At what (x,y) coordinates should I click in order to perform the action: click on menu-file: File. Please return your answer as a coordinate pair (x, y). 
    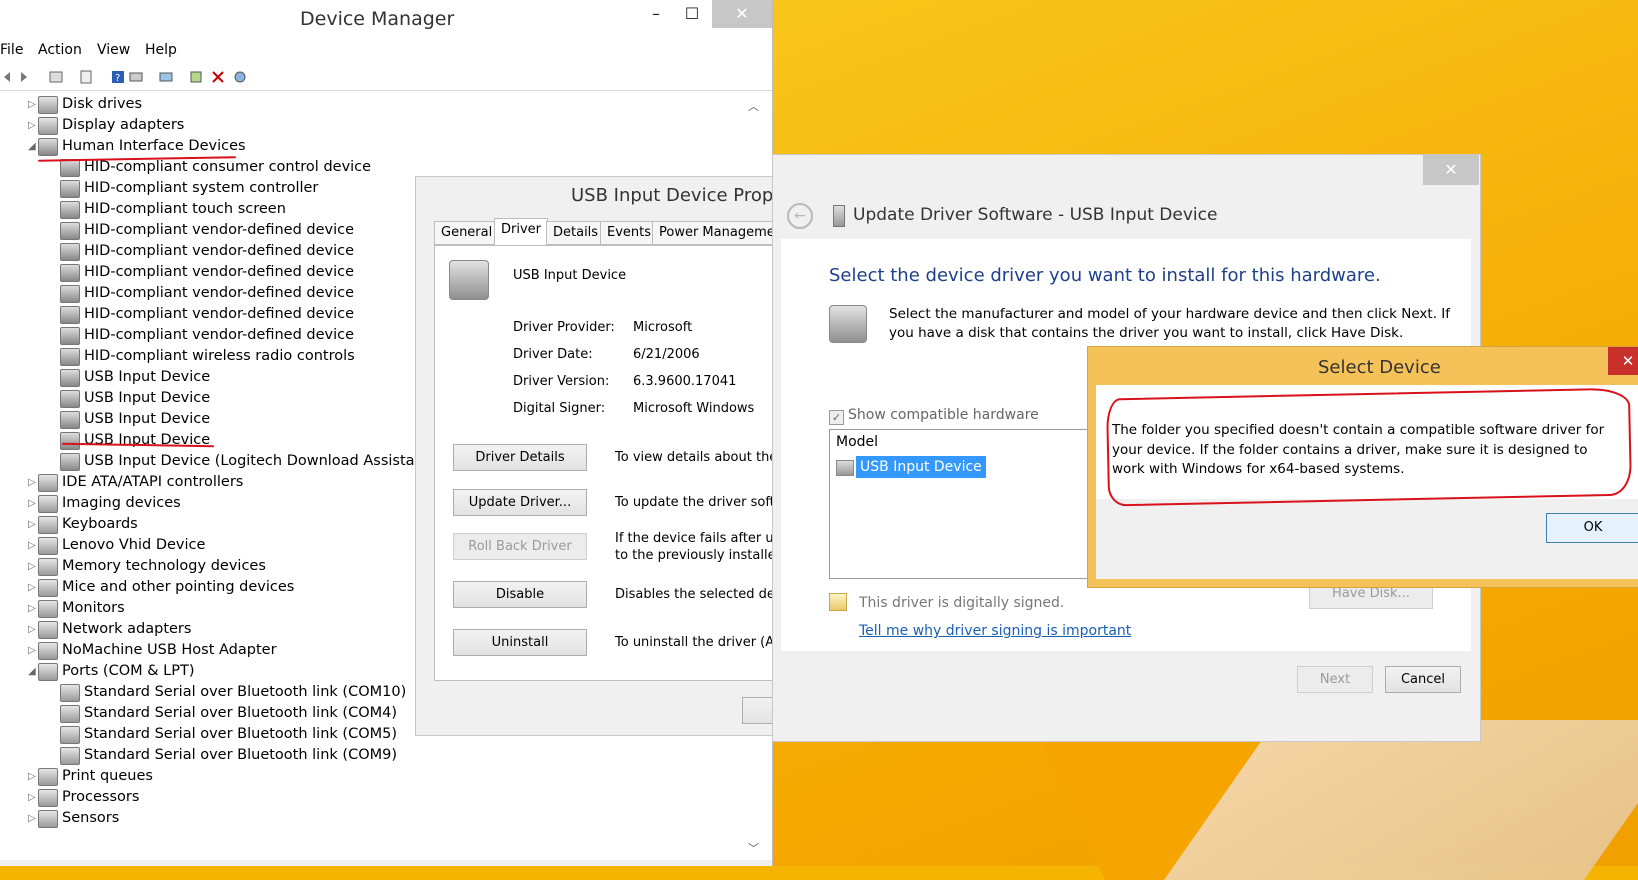
    Looking at the image, I should click on (11, 50).